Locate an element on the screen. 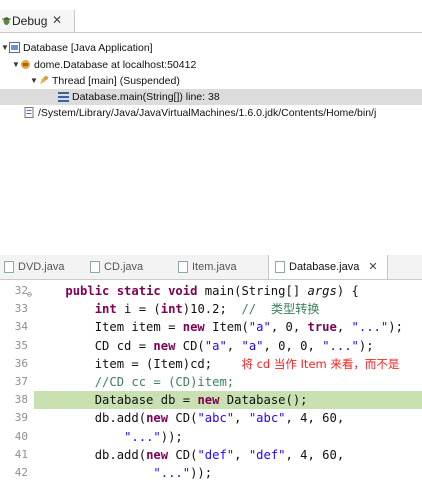 Image resolution: width=422 pixels, height=485 pixels. debug-tab-close-icon: ✕ is located at coordinates (57, 20).